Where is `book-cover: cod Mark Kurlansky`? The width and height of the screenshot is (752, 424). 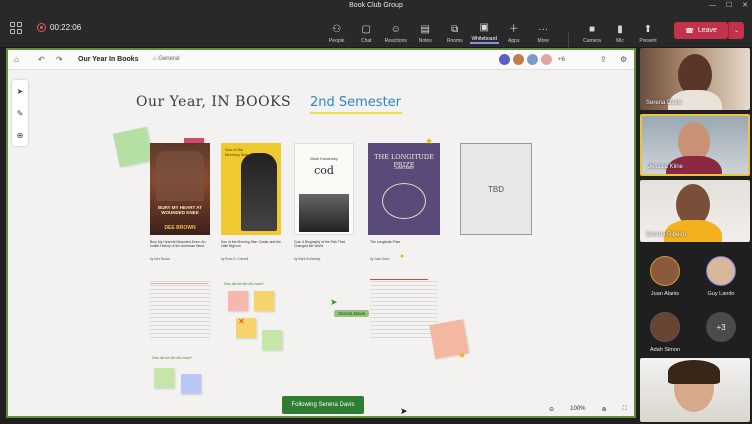 book-cover: cod Mark Kurlansky is located at coordinates (324, 189).